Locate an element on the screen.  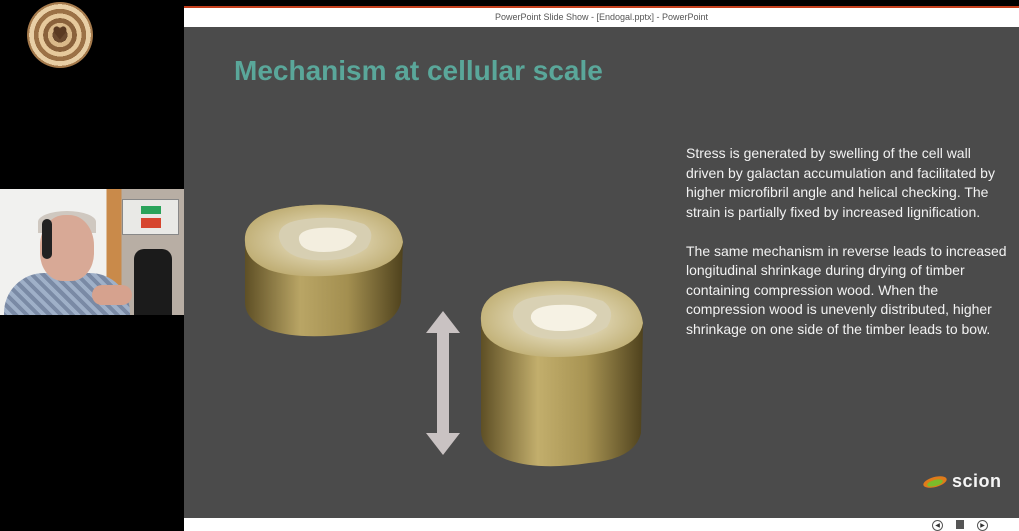
wall-board is located at coordinates (150, 217).